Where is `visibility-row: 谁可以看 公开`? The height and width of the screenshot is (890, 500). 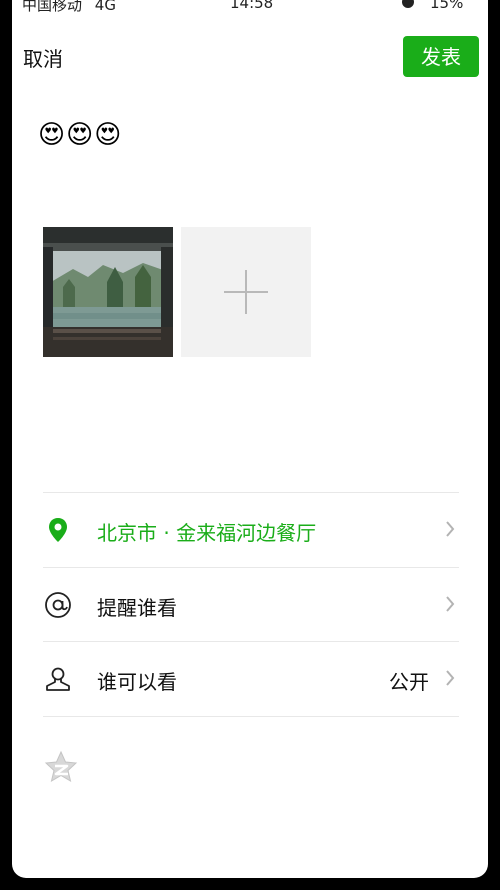 visibility-row: 谁可以看 公开 is located at coordinates (251, 679).